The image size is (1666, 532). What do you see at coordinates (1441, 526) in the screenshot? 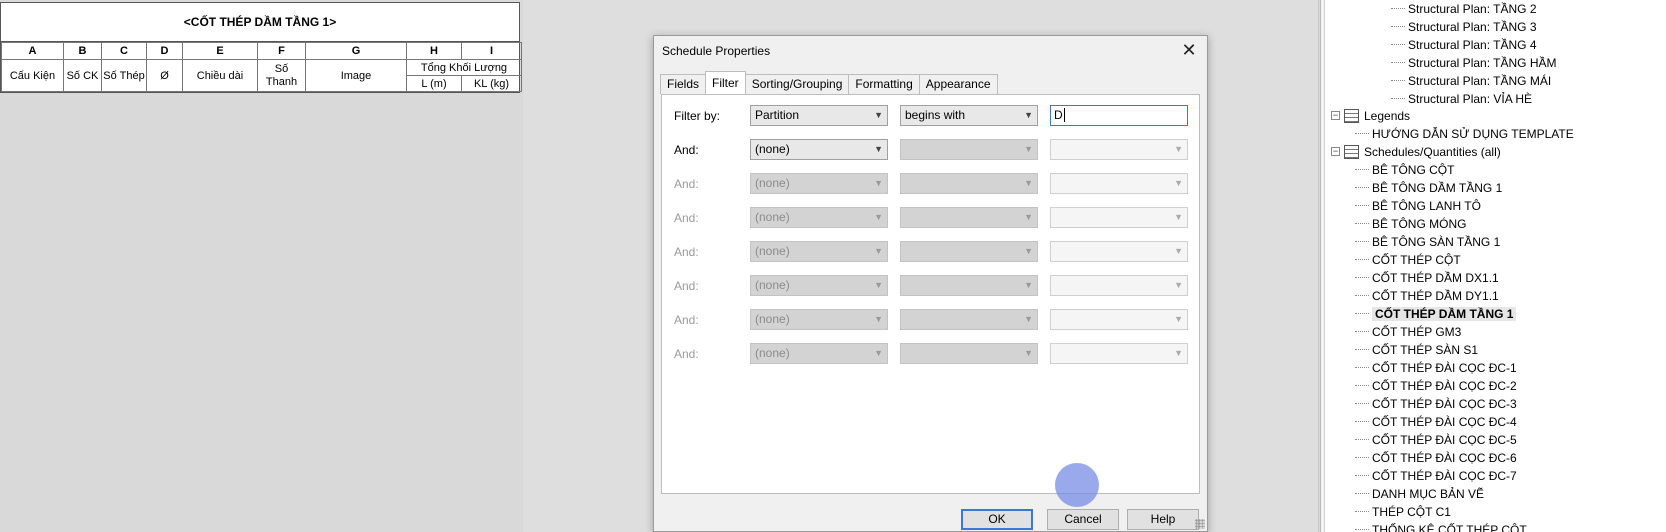
I see `tree-item-schedule: THỐNG KÊ CỐT THÉP CỘT` at bounding box center [1441, 526].